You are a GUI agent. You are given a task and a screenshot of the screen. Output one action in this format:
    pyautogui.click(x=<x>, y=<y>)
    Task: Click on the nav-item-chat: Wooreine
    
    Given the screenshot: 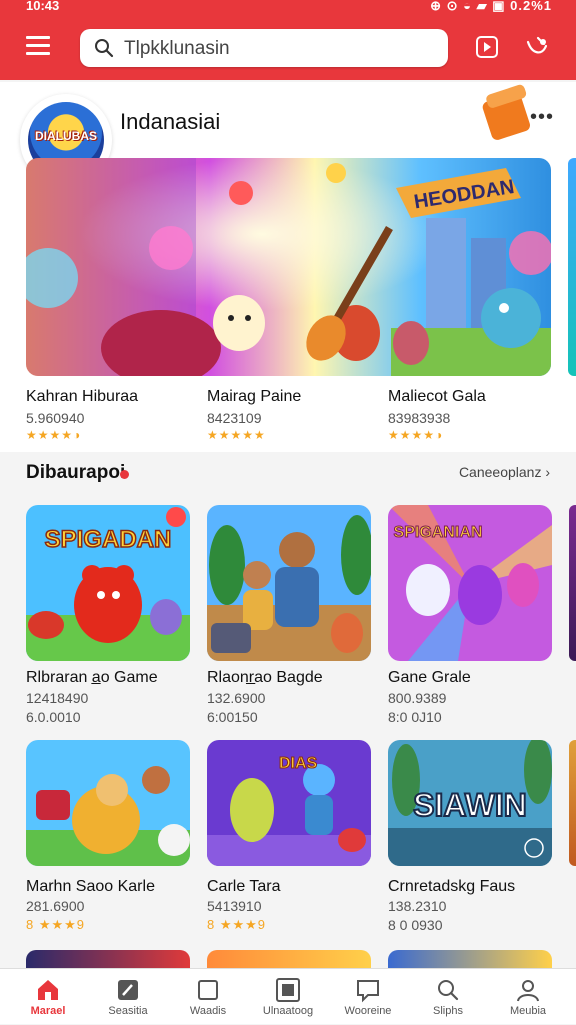 What is the action you would take?
    pyautogui.click(x=368, y=997)
    